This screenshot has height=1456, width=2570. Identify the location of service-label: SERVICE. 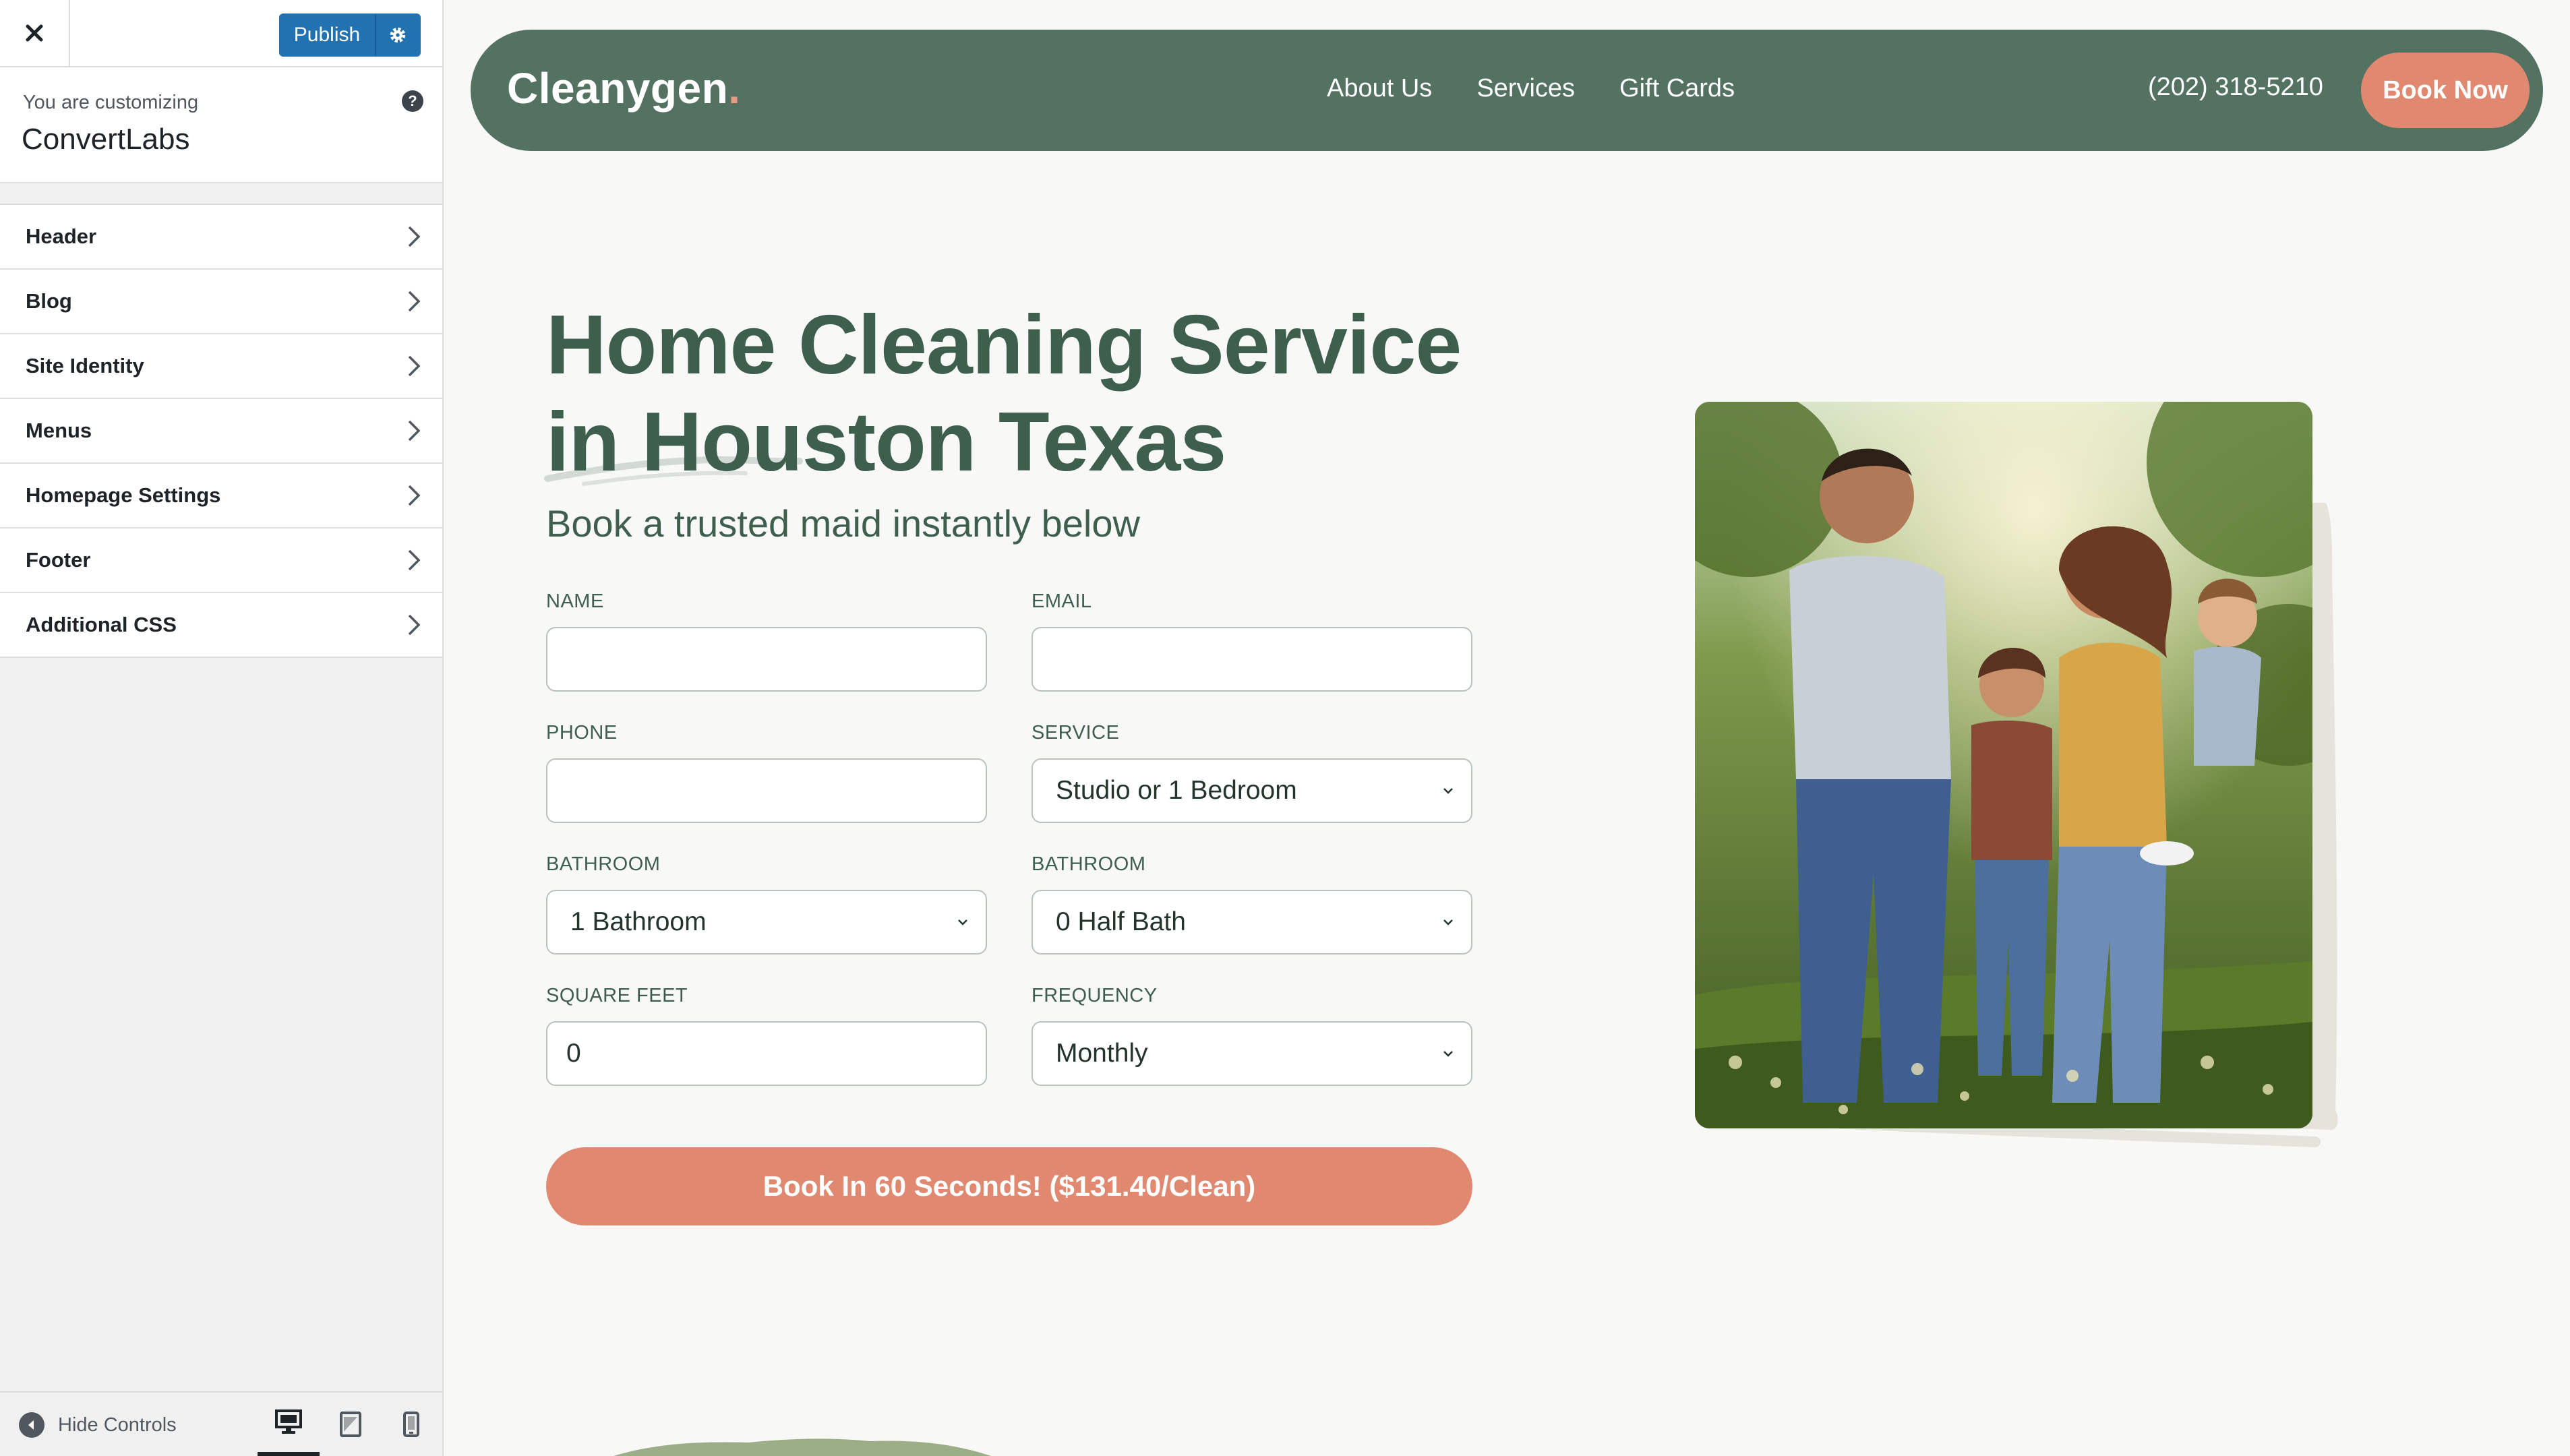
(1076, 733).